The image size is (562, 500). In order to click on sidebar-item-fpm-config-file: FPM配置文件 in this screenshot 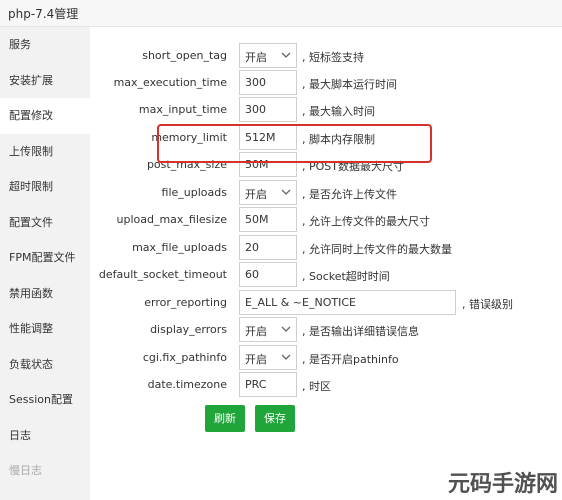, I will do `click(45, 258)`.